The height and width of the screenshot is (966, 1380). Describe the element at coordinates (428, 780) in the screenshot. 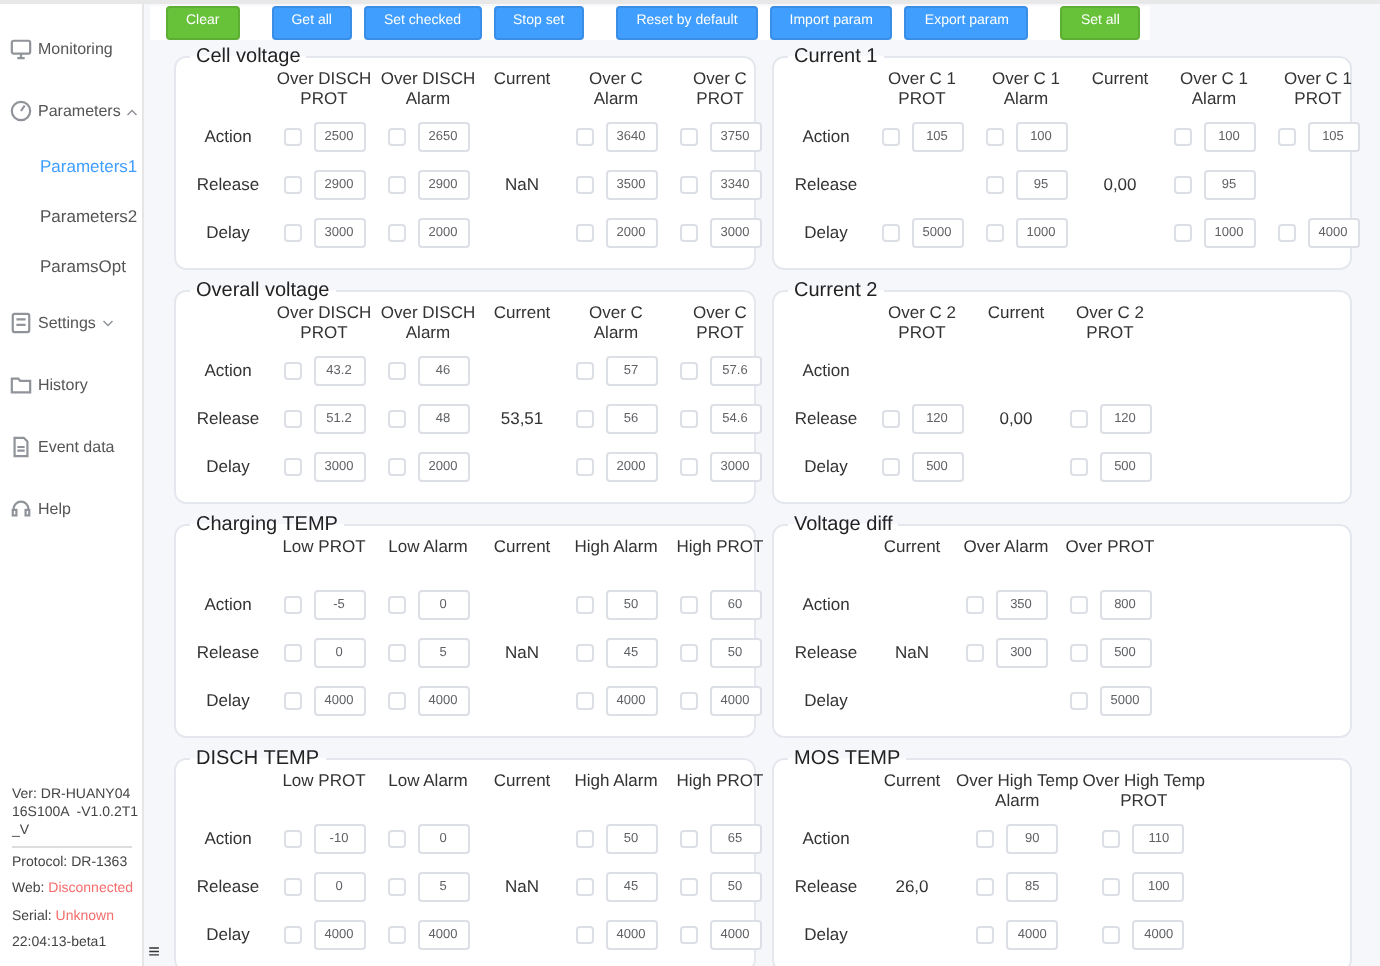

I see `column-header: Low Alarm` at that location.